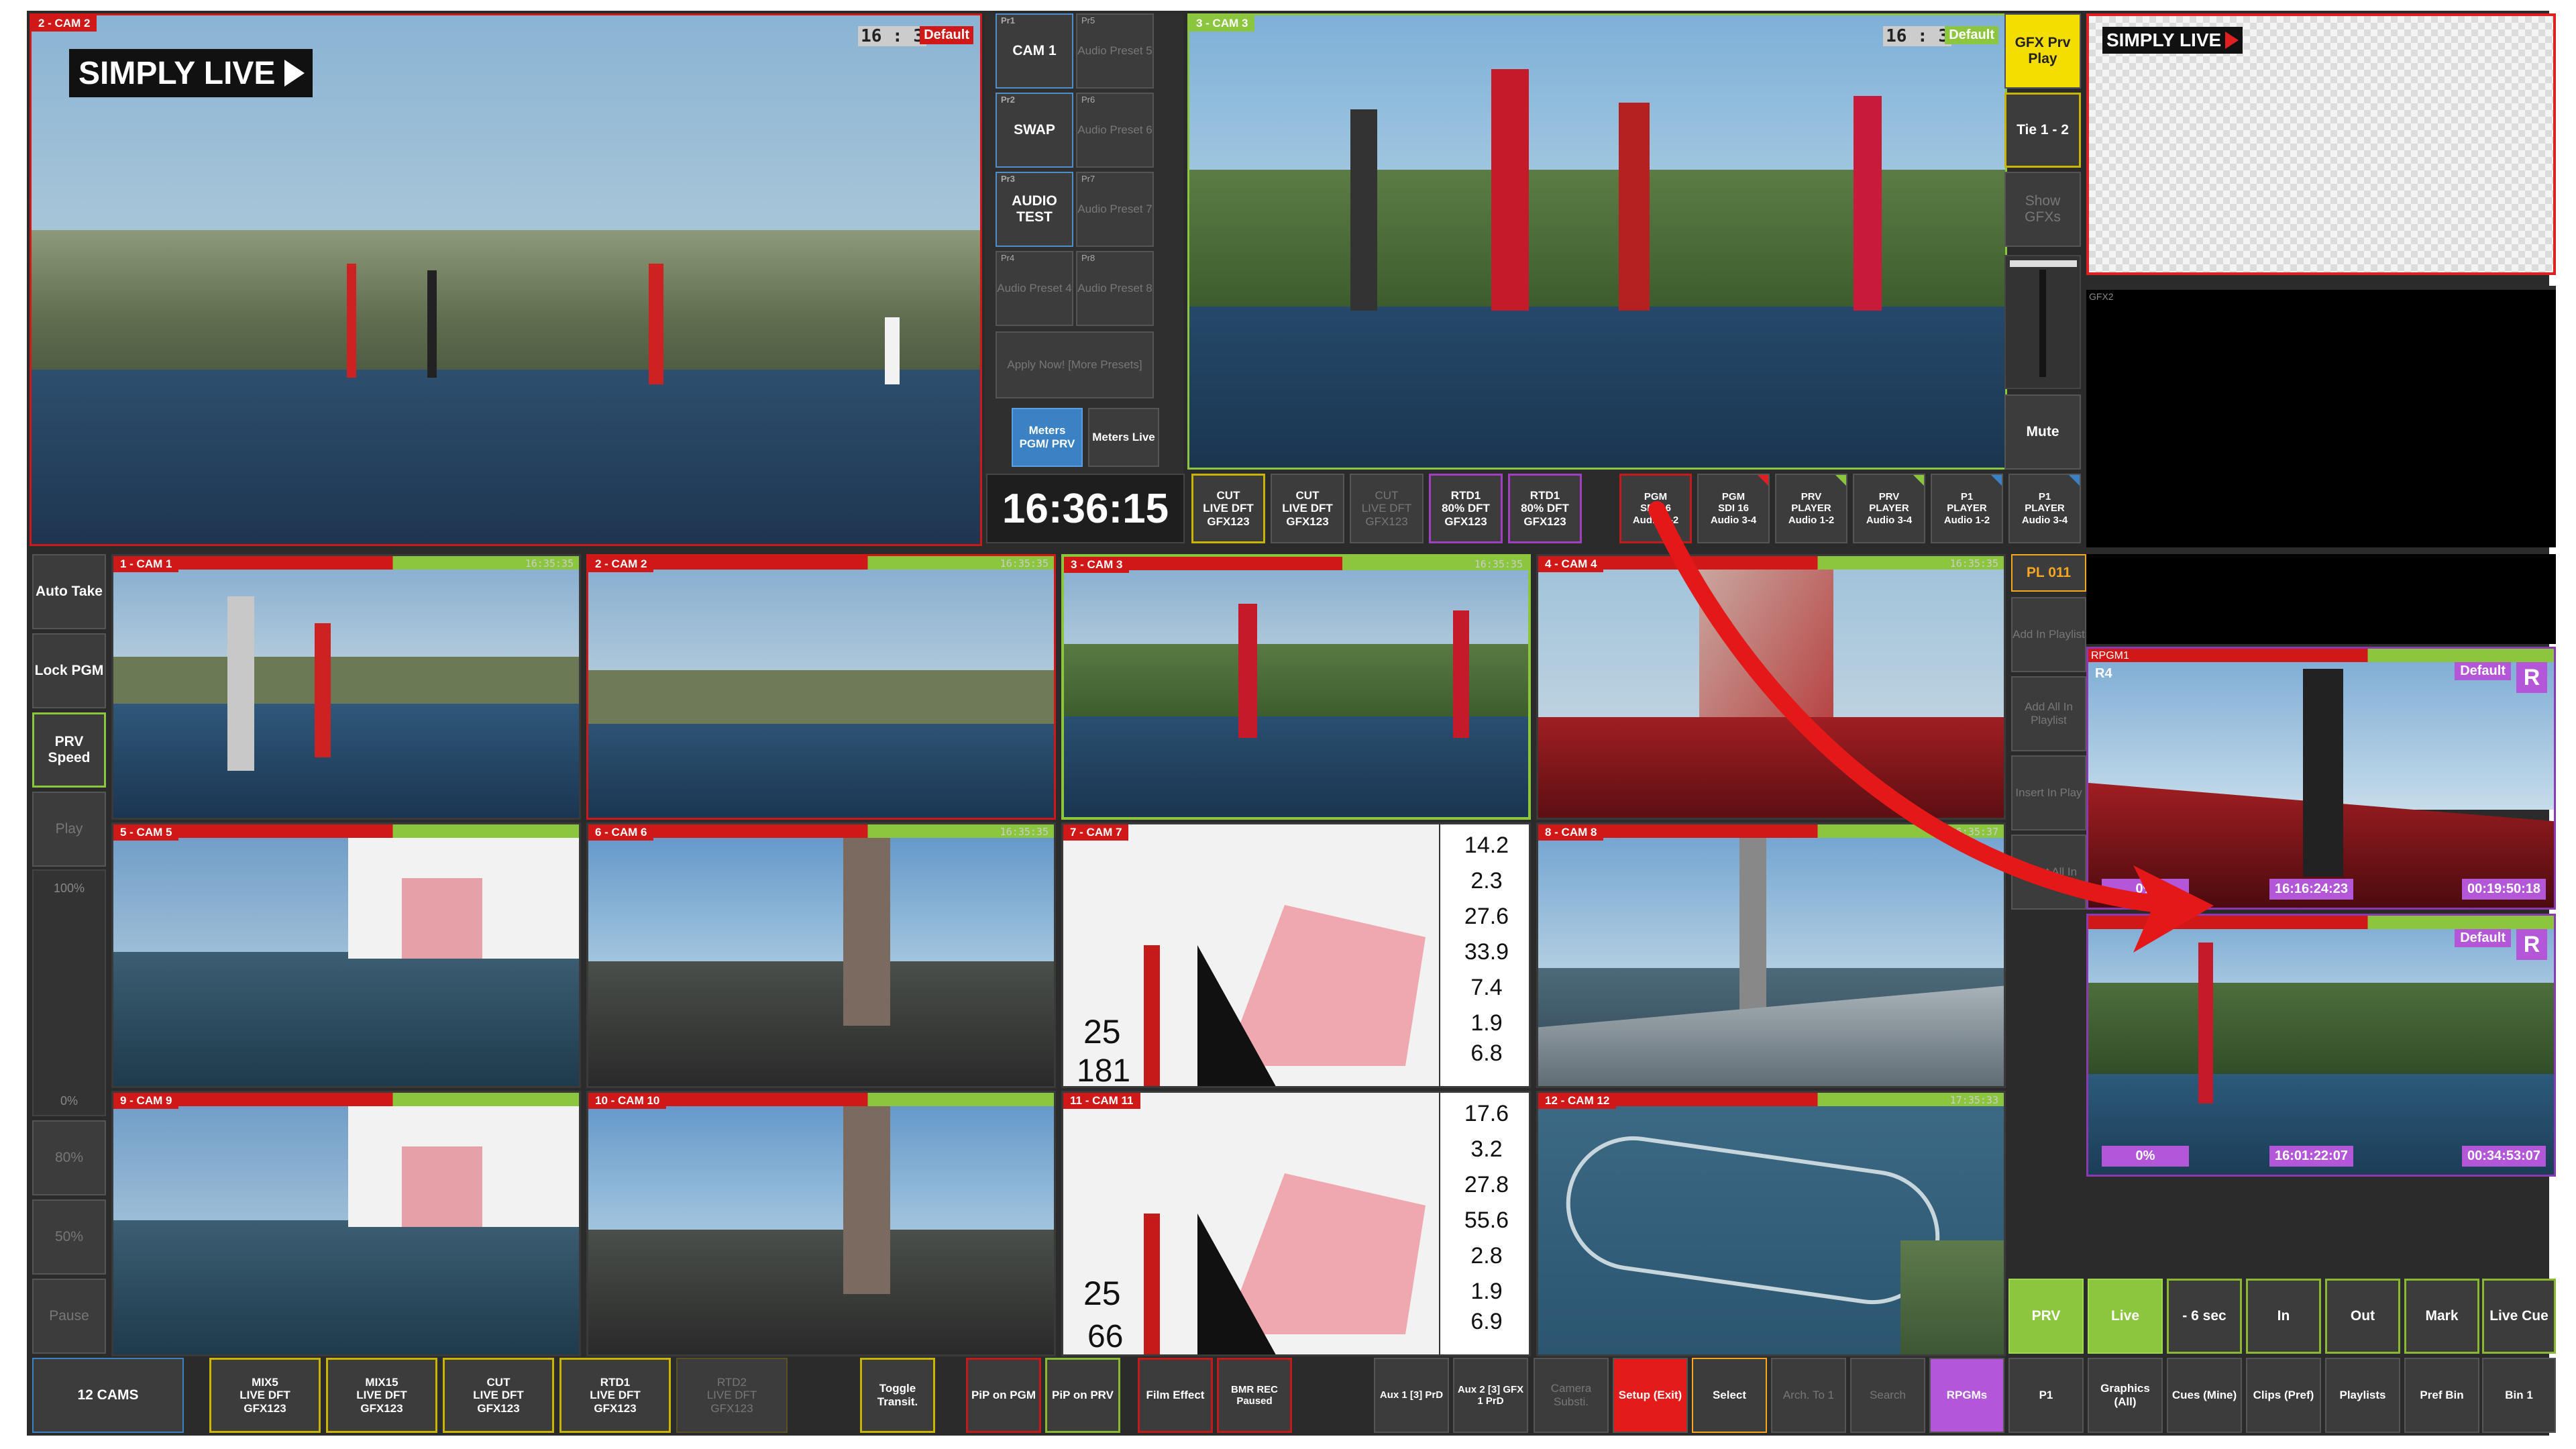 This screenshot has width=2576, height=1449. I want to click on annotation-arrow, so click(1931, 727).